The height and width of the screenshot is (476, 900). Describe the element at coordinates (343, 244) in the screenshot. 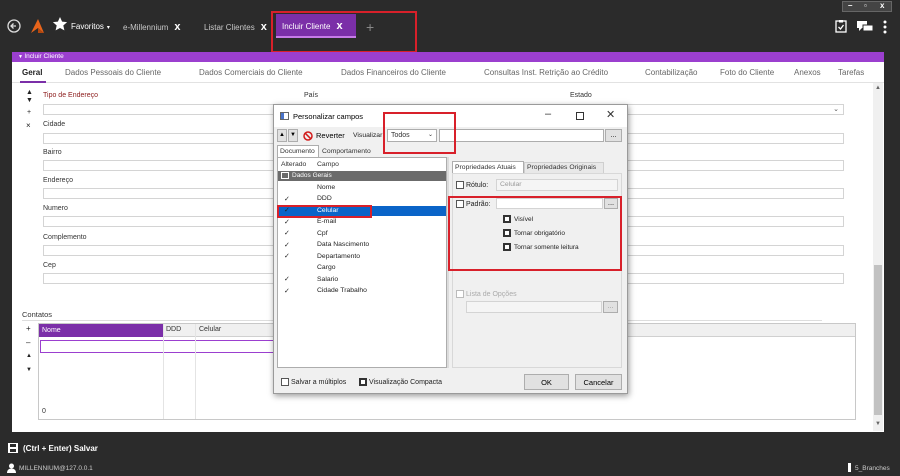

I see `field-item-data-nascimento: Data Nascimento` at that location.